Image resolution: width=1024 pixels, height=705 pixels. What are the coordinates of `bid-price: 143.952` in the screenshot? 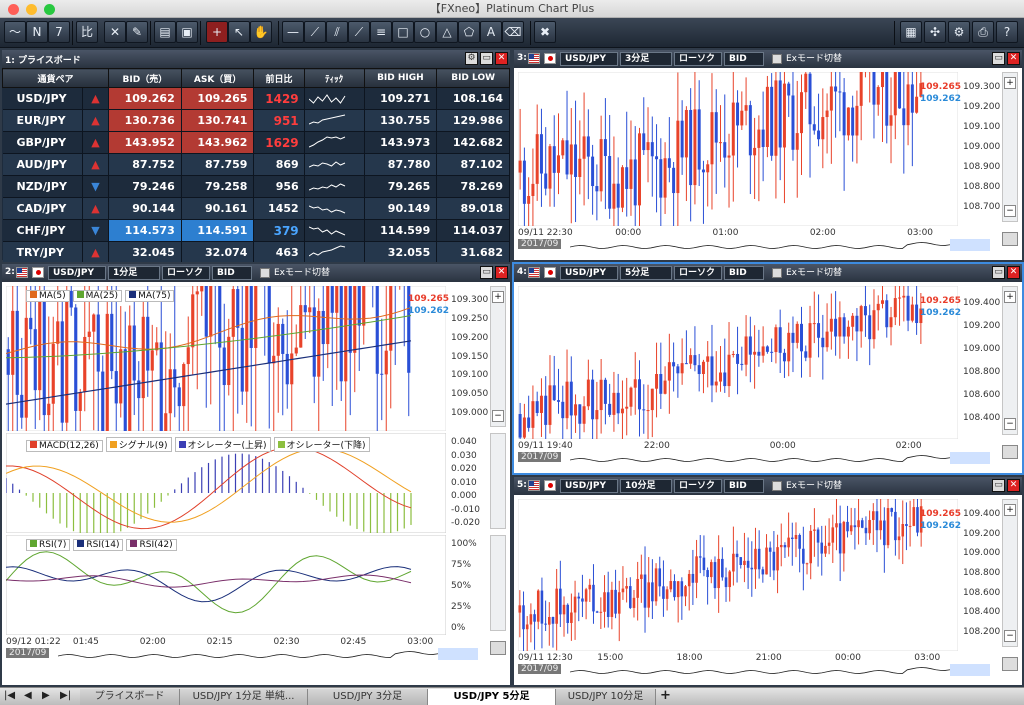 It's located at (145, 142).